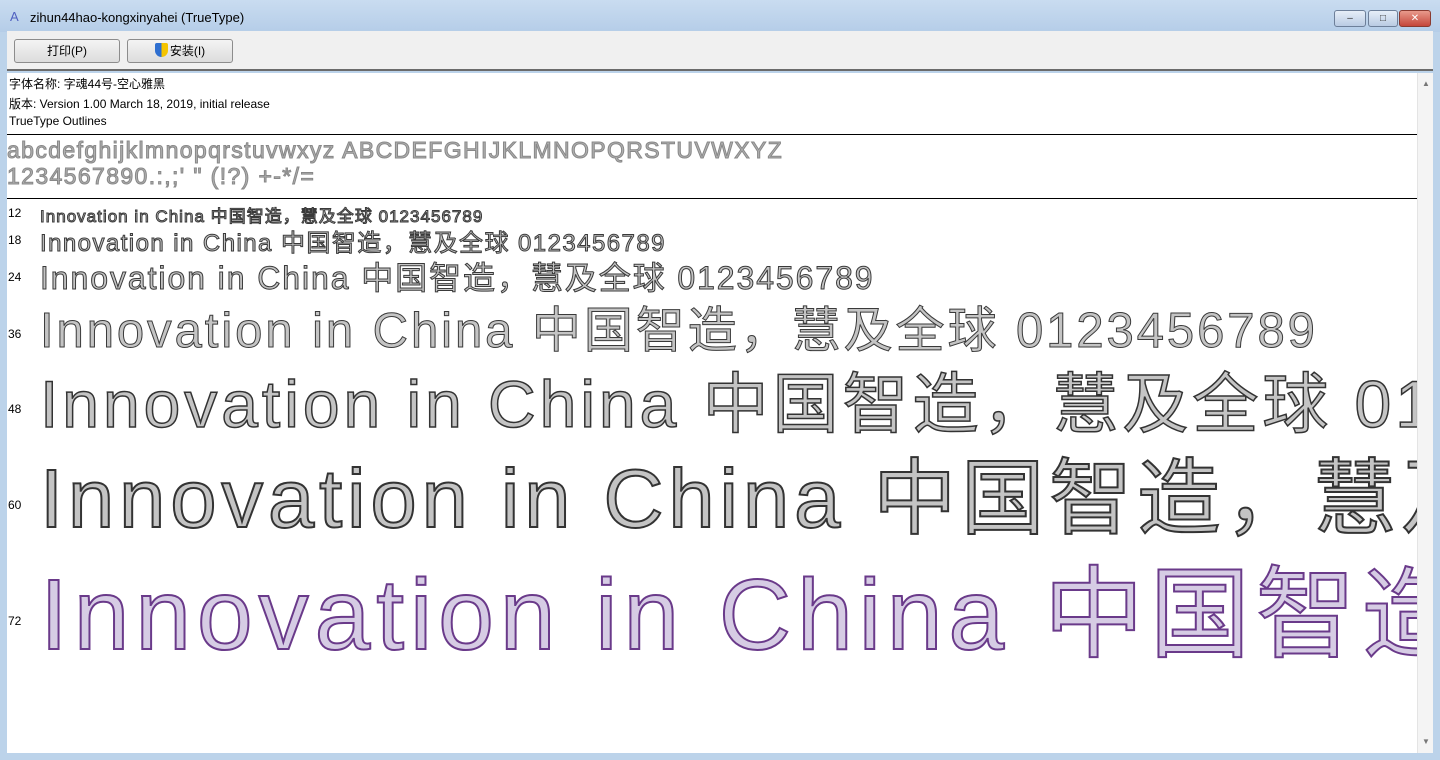  I want to click on sample-size: 24, so click(15, 277).